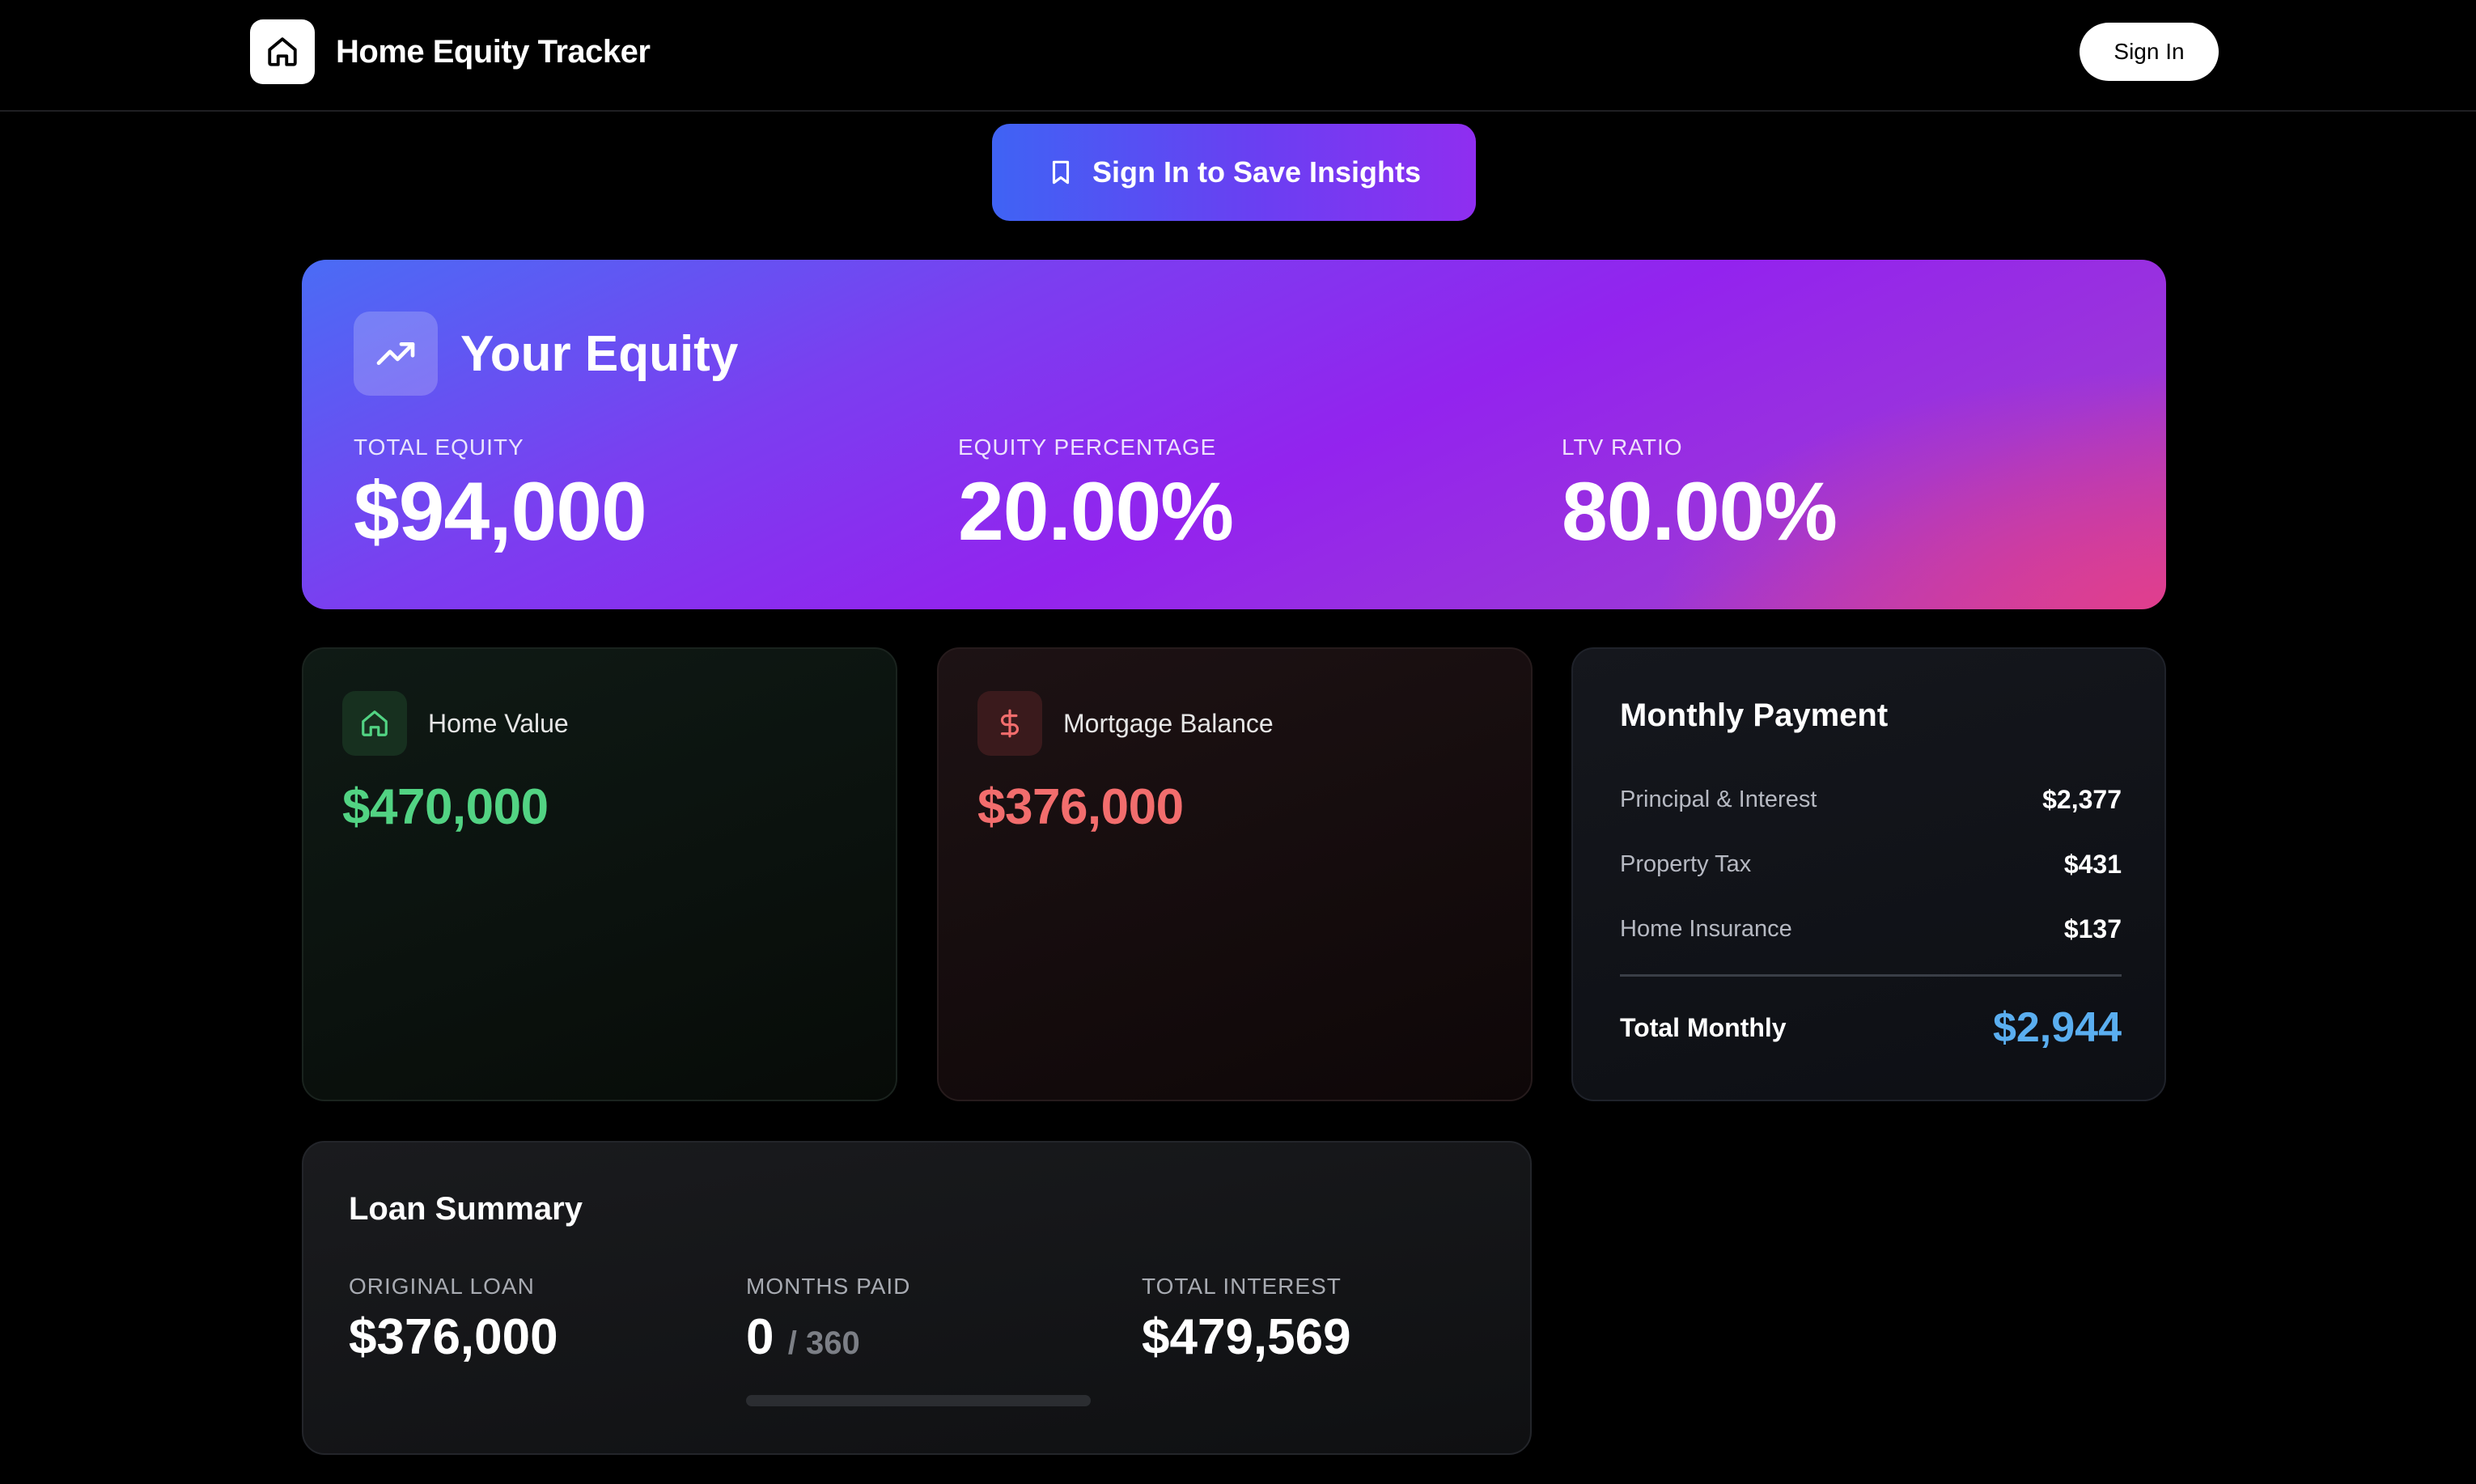 The image size is (2476, 1484). What do you see at coordinates (1622, 448) in the screenshot?
I see `ltv-ratio-label: LTV RATIO` at bounding box center [1622, 448].